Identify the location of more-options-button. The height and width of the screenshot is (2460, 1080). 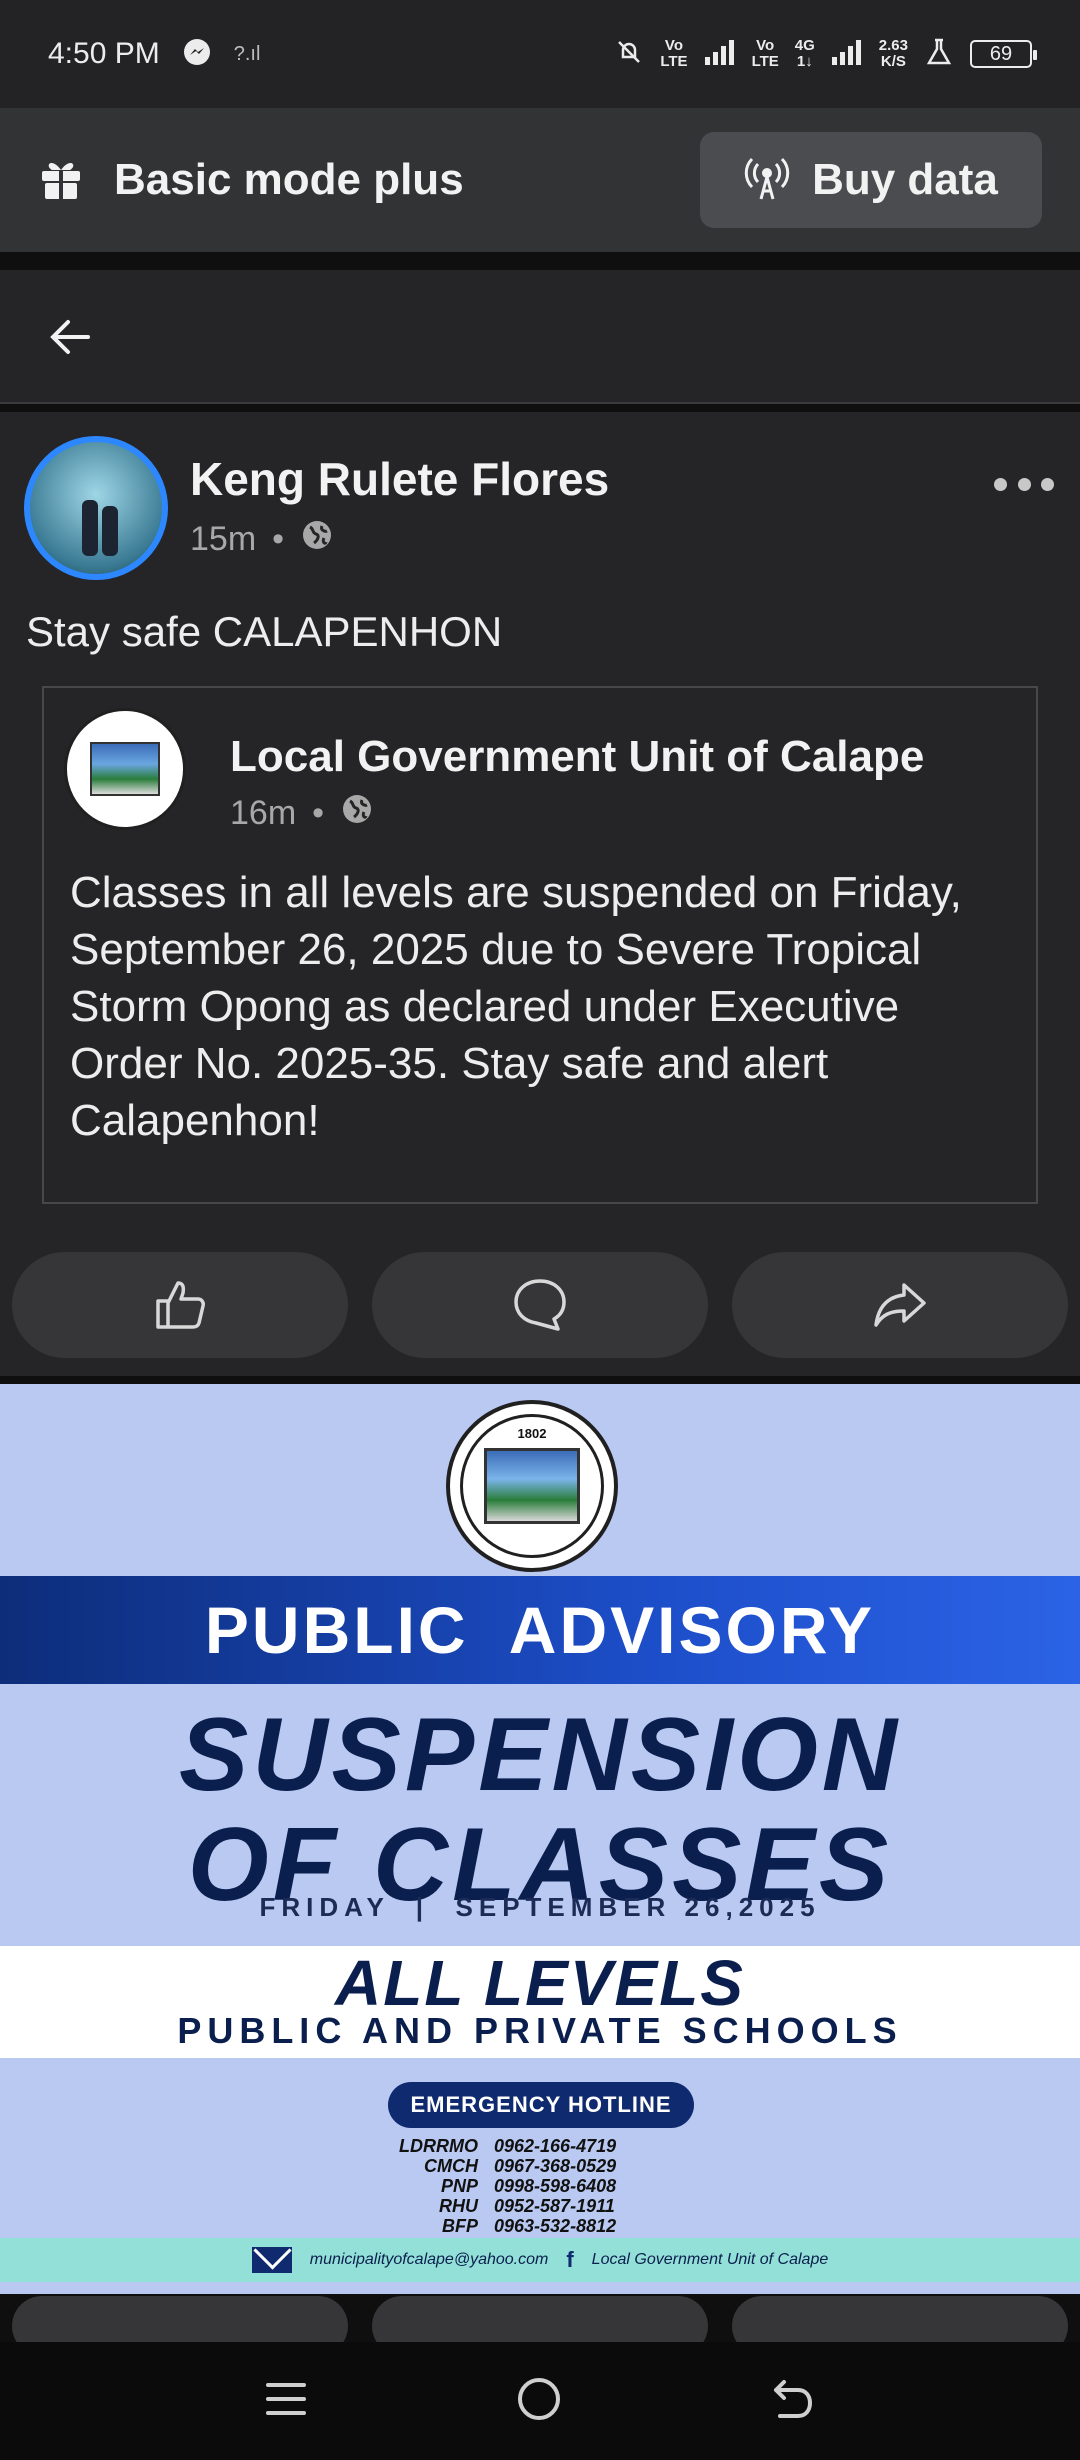
(1024, 484).